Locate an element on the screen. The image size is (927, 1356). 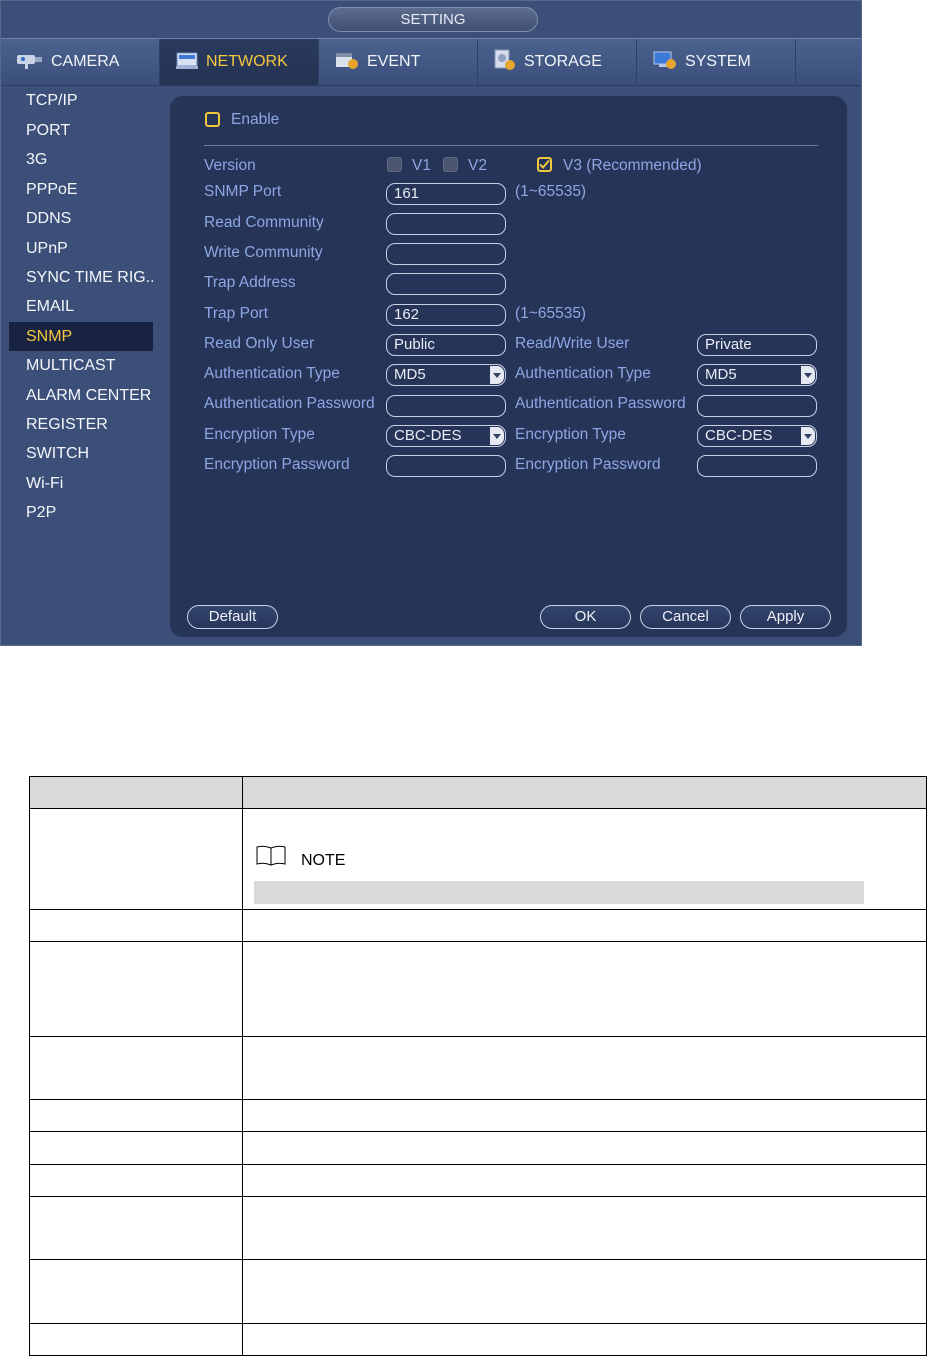
read-write-user-label: Read/Write User is located at coordinates (572, 343).